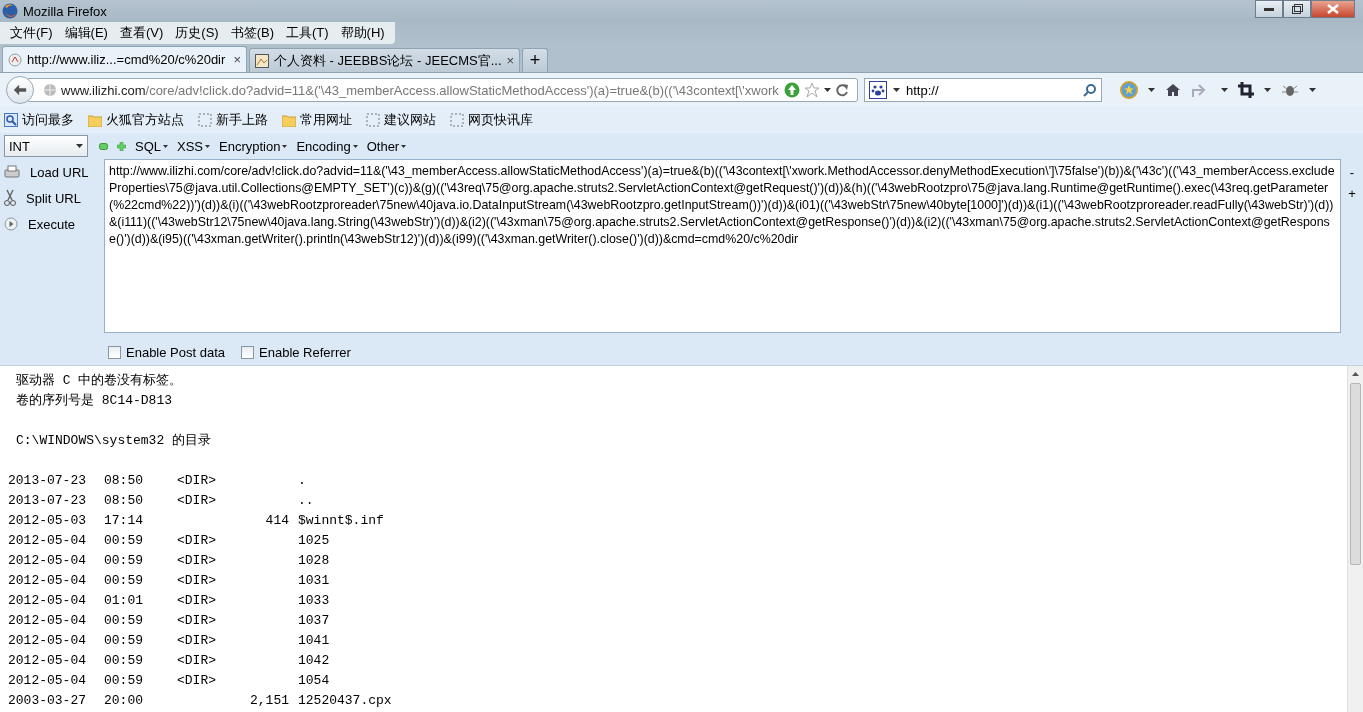 This screenshot has height=712, width=1363. What do you see at coordinates (31, 33) in the screenshot?
I see `menu-item: 文件(F)` at bounding box center [31, 33].